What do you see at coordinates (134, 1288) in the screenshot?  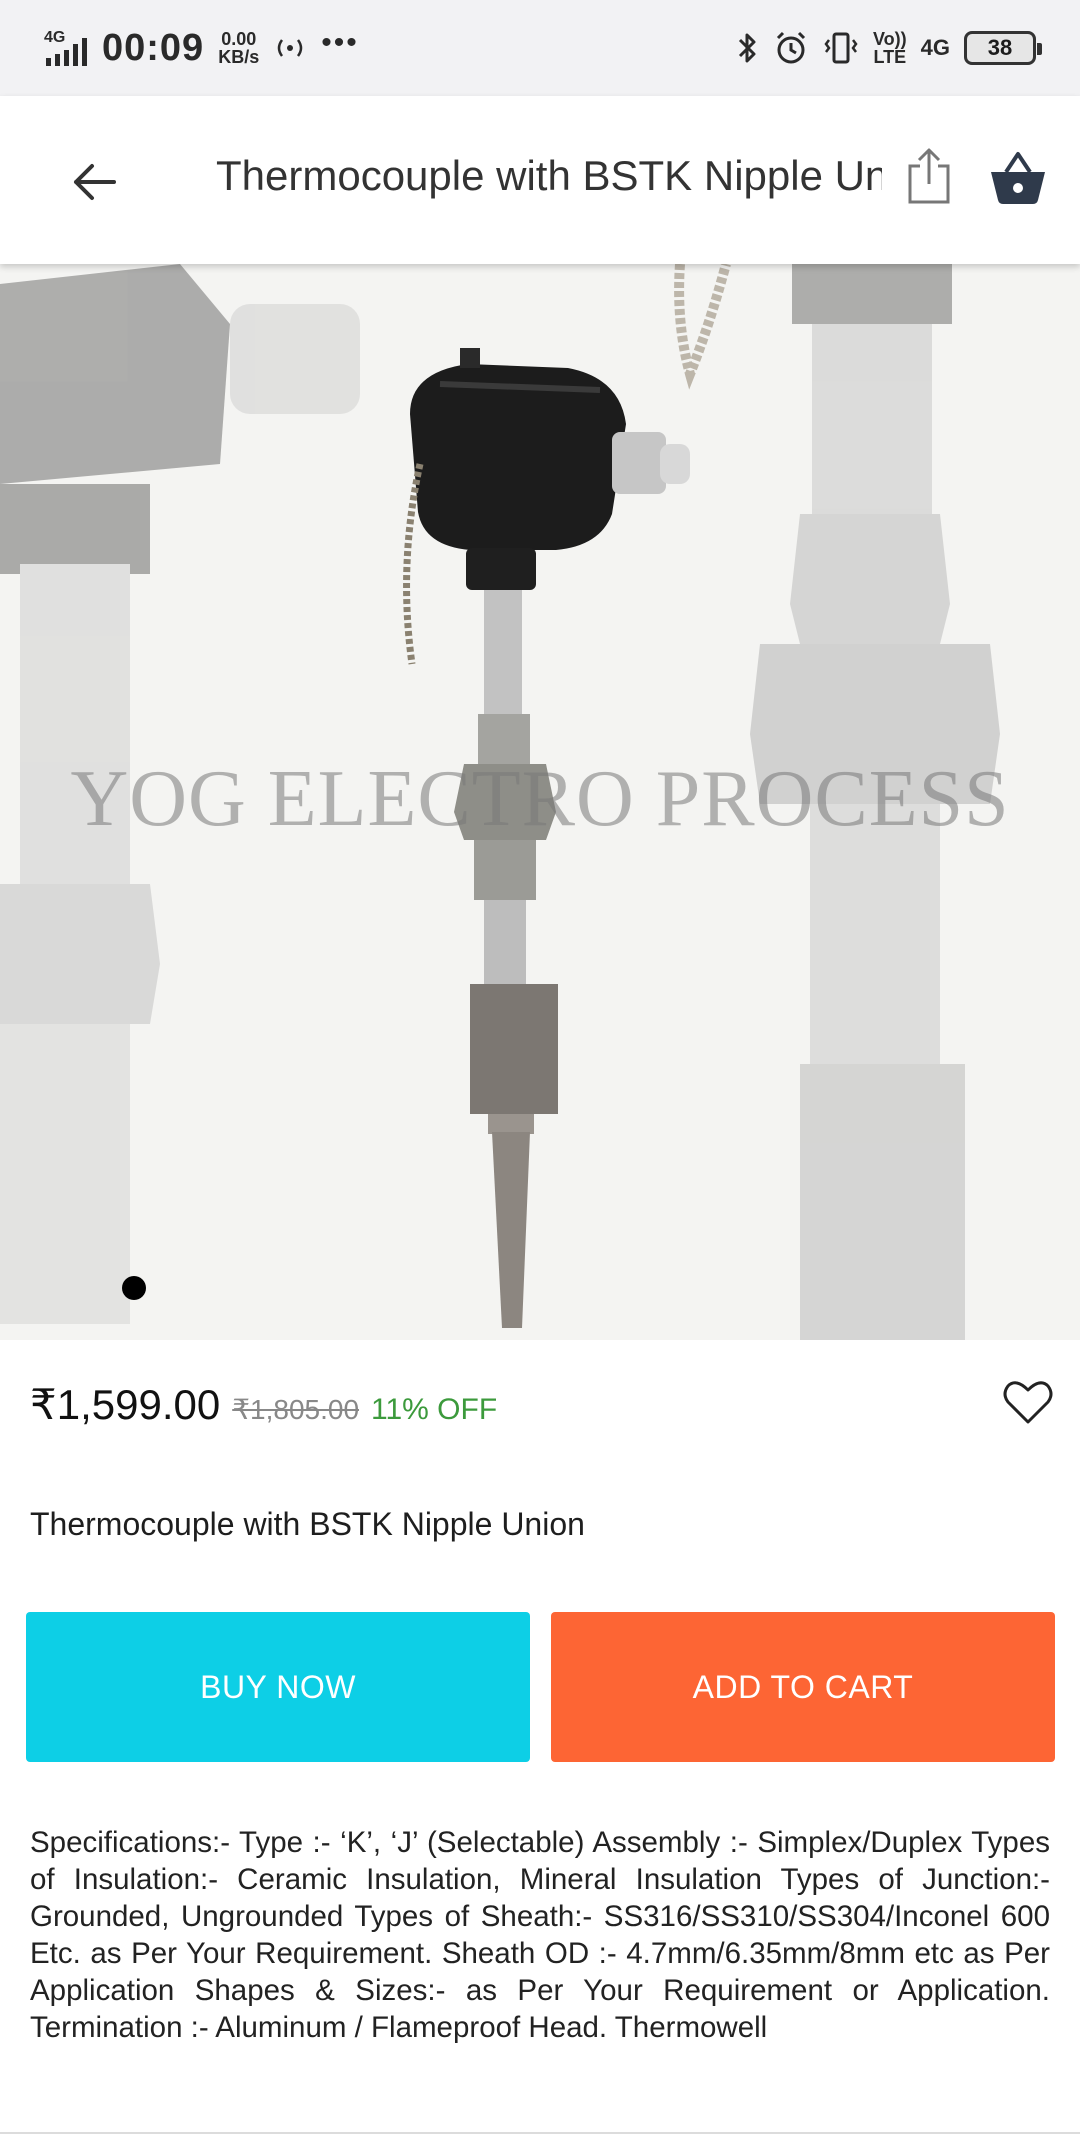 I see `carousel-indicator-dot` at bounding box center [134, 1288].